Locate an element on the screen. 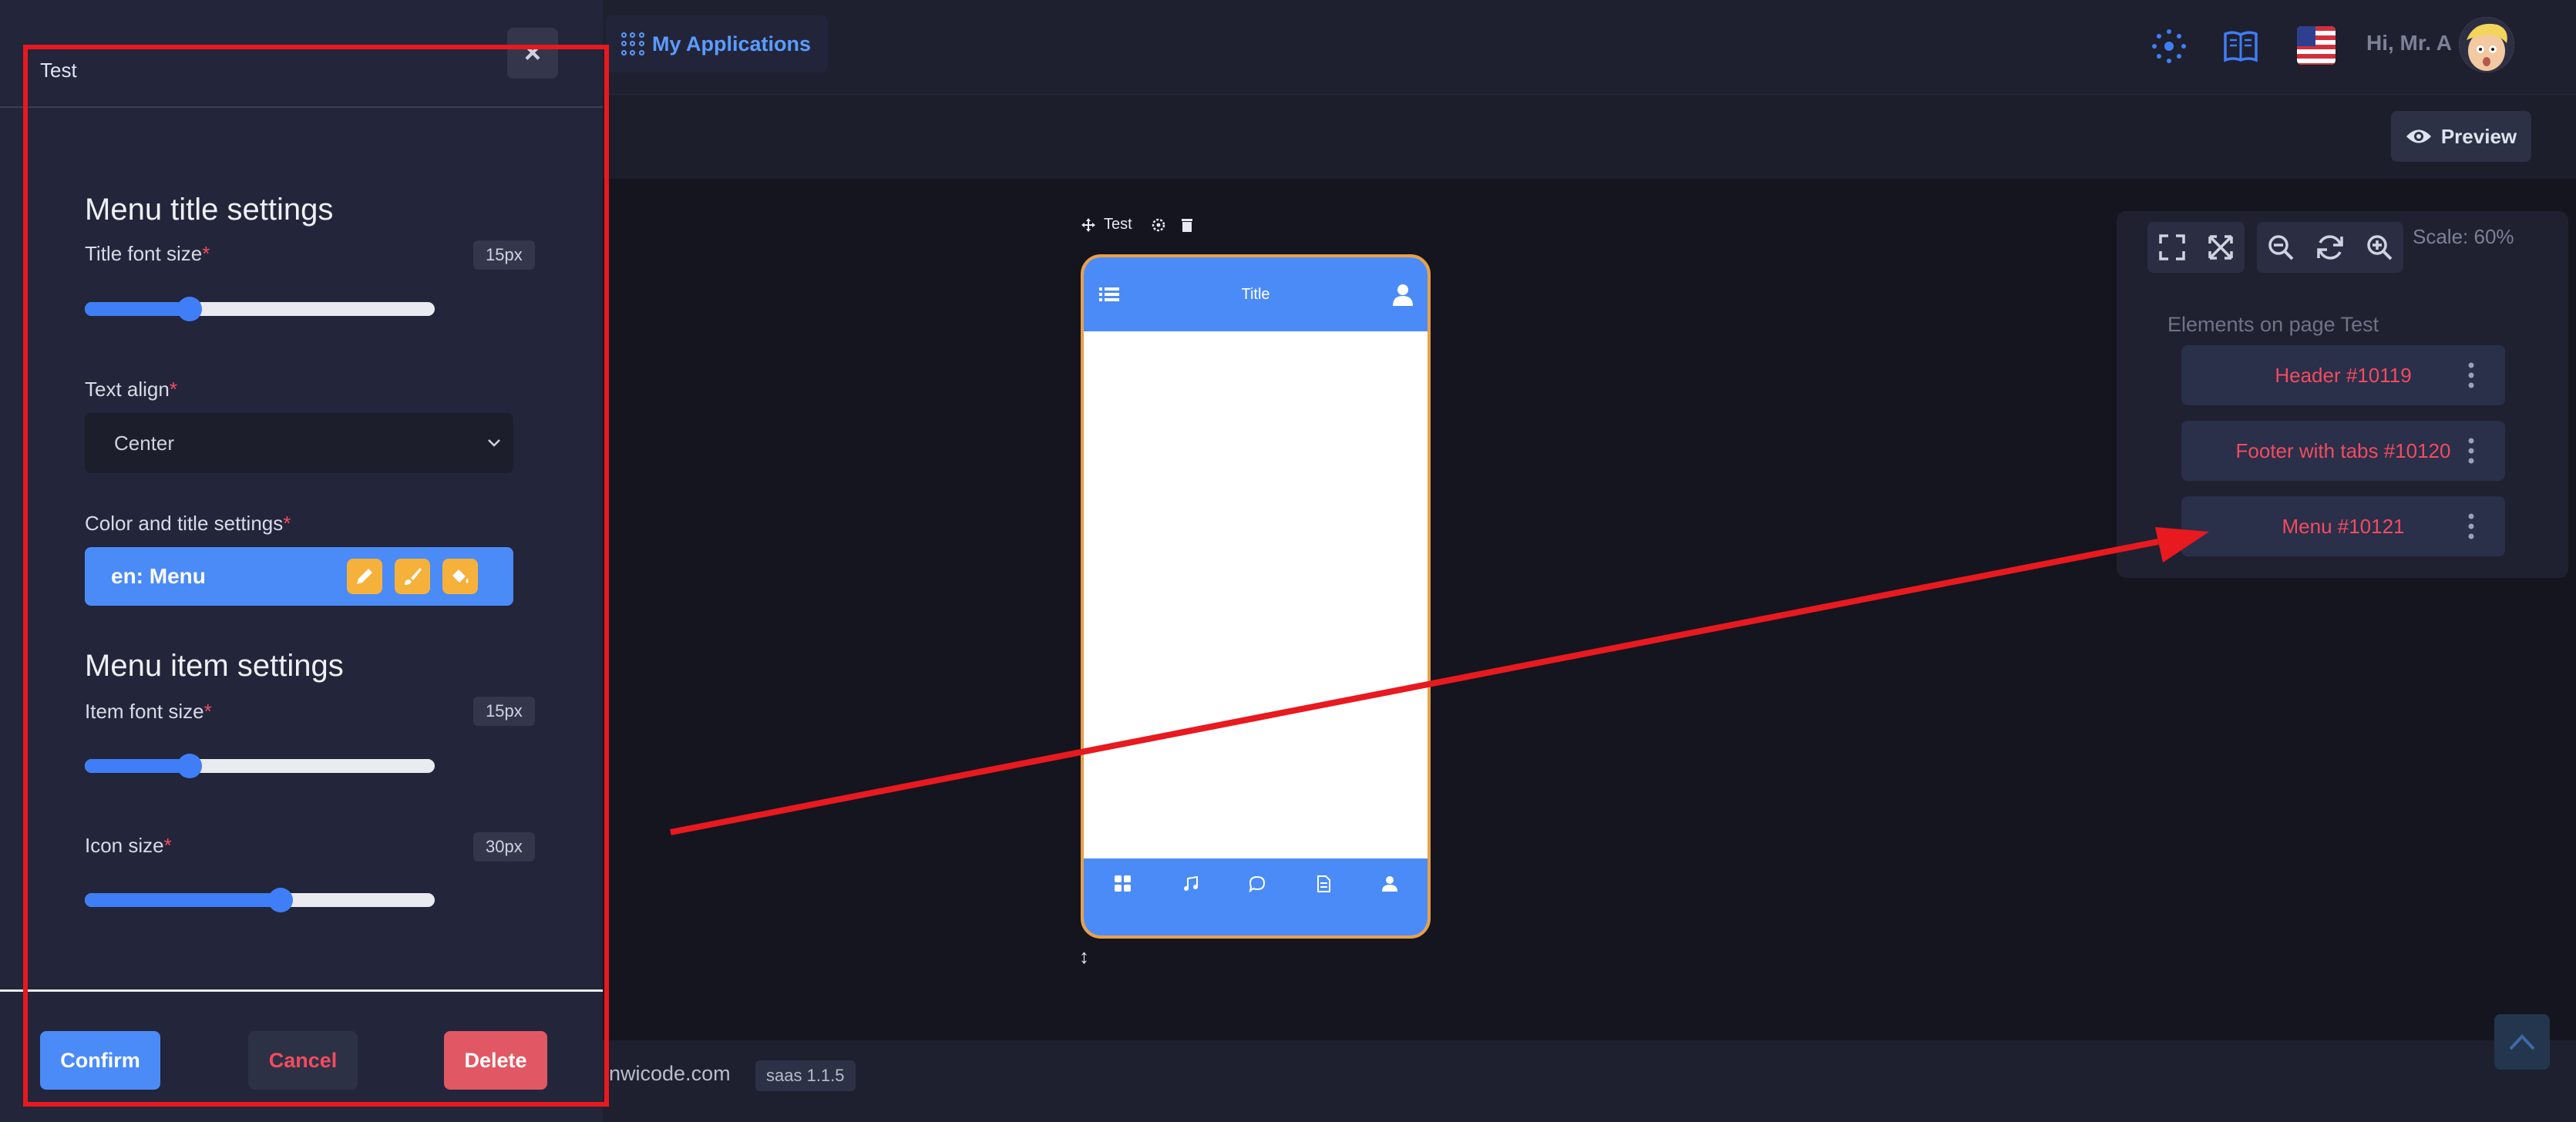  scale-indicator: Scale: 60% is located at coordinates (2463, 236).